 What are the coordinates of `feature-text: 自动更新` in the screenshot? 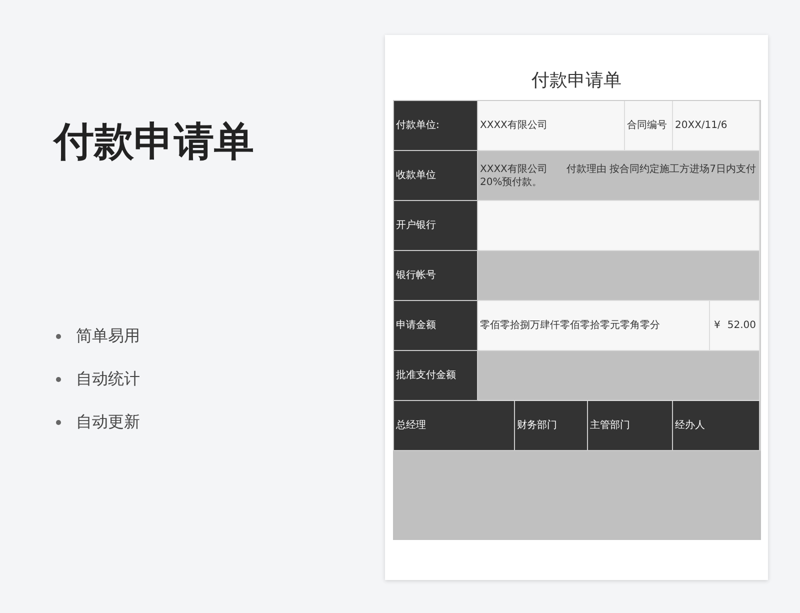 It's located at (108, 422).